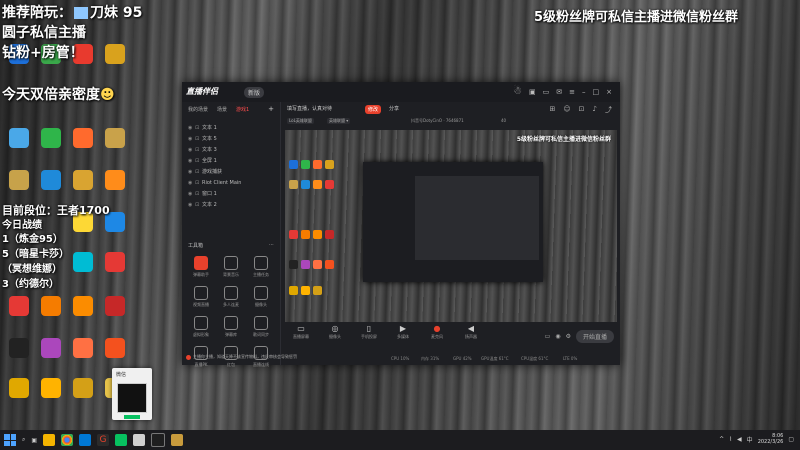 This screenshot has height=450, width=800. What do you see at coordinates (177, 440) in the screenshot?
I see `lol-icon` at bounding box center [177, 440].